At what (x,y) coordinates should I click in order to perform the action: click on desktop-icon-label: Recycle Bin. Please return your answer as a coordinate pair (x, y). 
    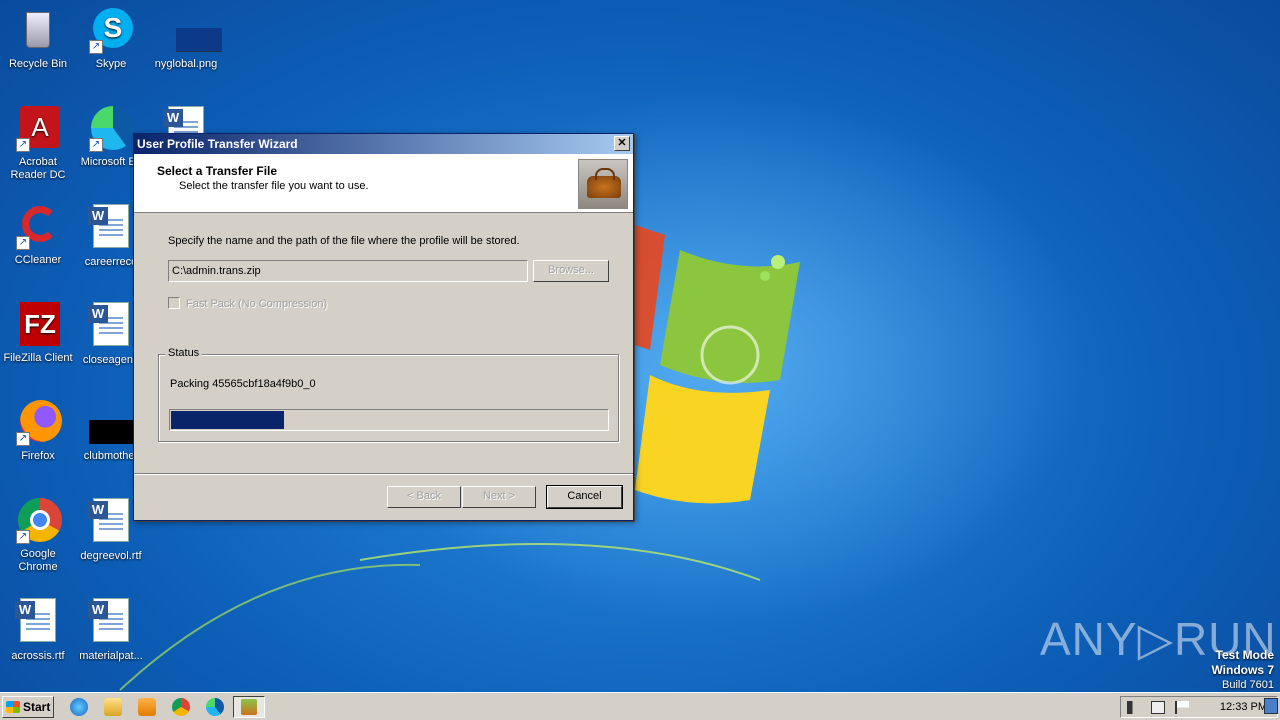
    Looking at the image, I should click on (38, 64).